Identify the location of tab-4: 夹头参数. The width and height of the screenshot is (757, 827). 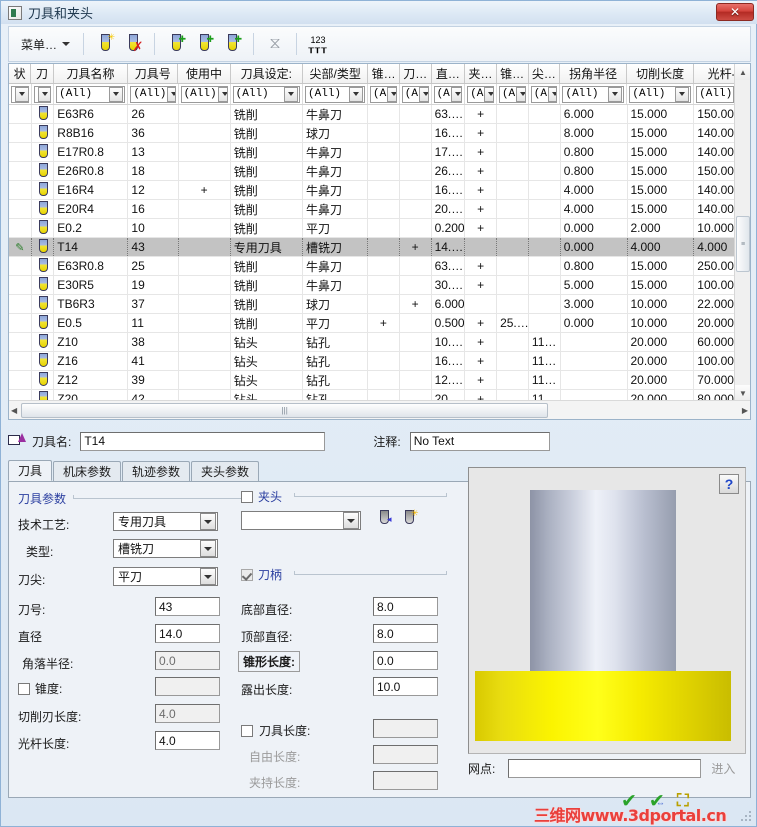
(225, 471).